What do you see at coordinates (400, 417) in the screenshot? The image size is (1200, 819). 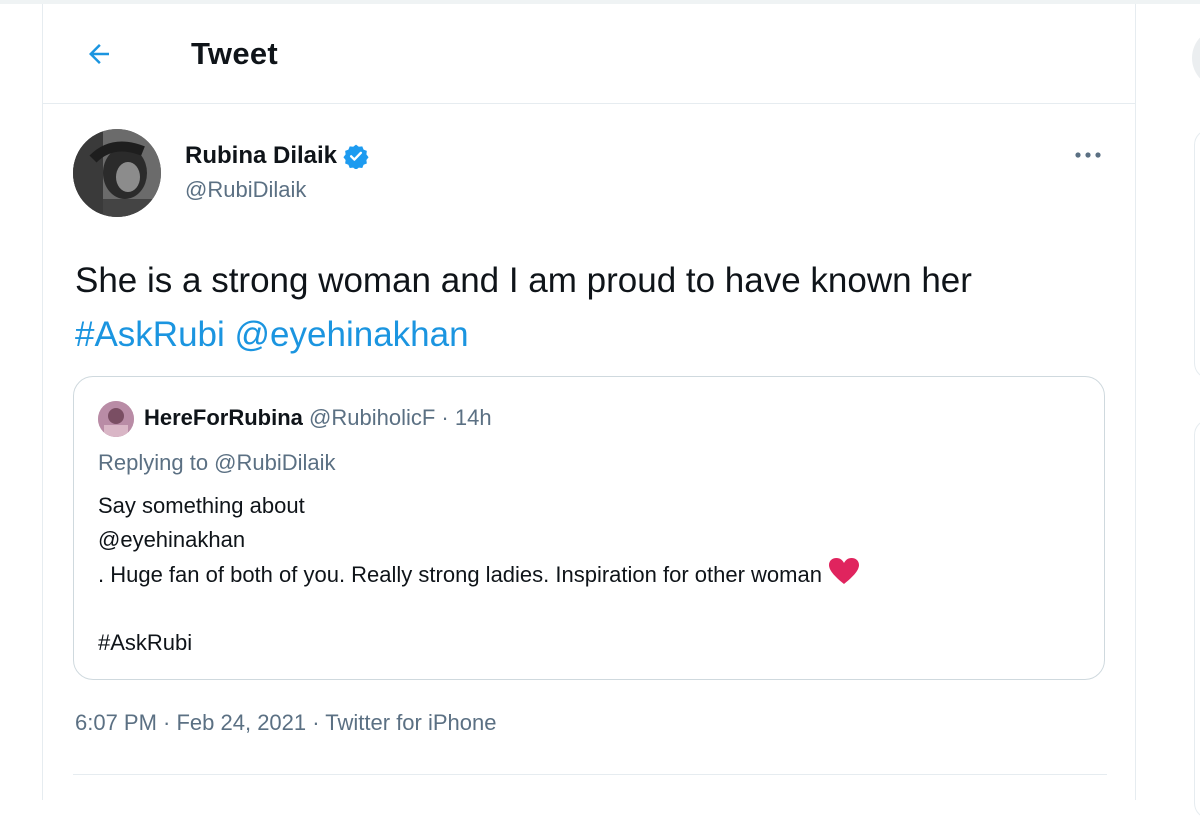 I see `quoted-meta: @RubiholicF · 14h` at bounding box center [400, 417].